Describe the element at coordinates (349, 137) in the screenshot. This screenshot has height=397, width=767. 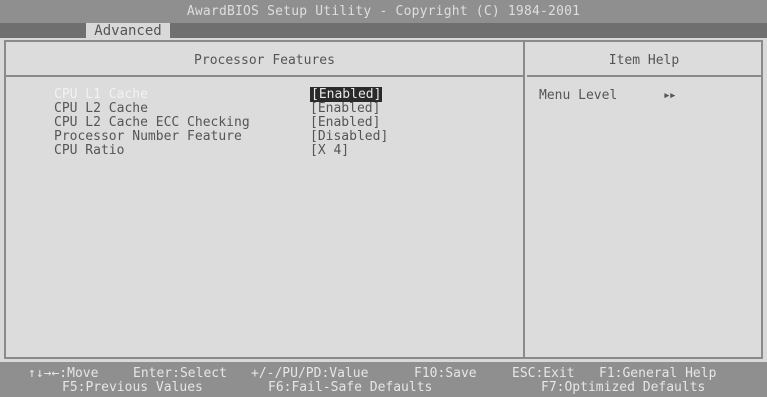
I see `setting-value: [Disabled]` at that location.